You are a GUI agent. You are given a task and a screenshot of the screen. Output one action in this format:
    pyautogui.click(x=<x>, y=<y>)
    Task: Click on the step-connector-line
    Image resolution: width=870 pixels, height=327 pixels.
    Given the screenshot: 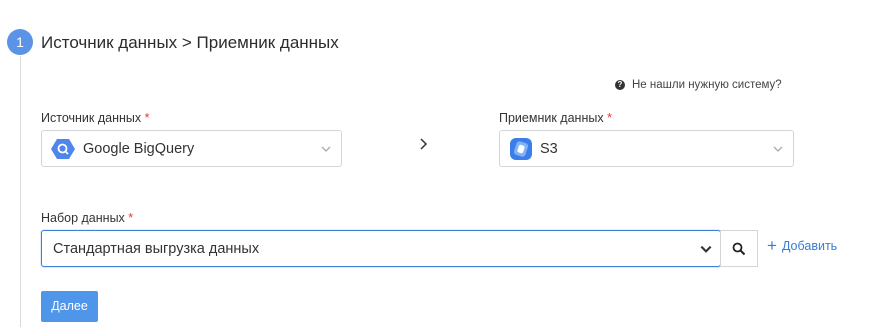 What is the action you would take?
    pyautogui.click(x=20, y=191)
    